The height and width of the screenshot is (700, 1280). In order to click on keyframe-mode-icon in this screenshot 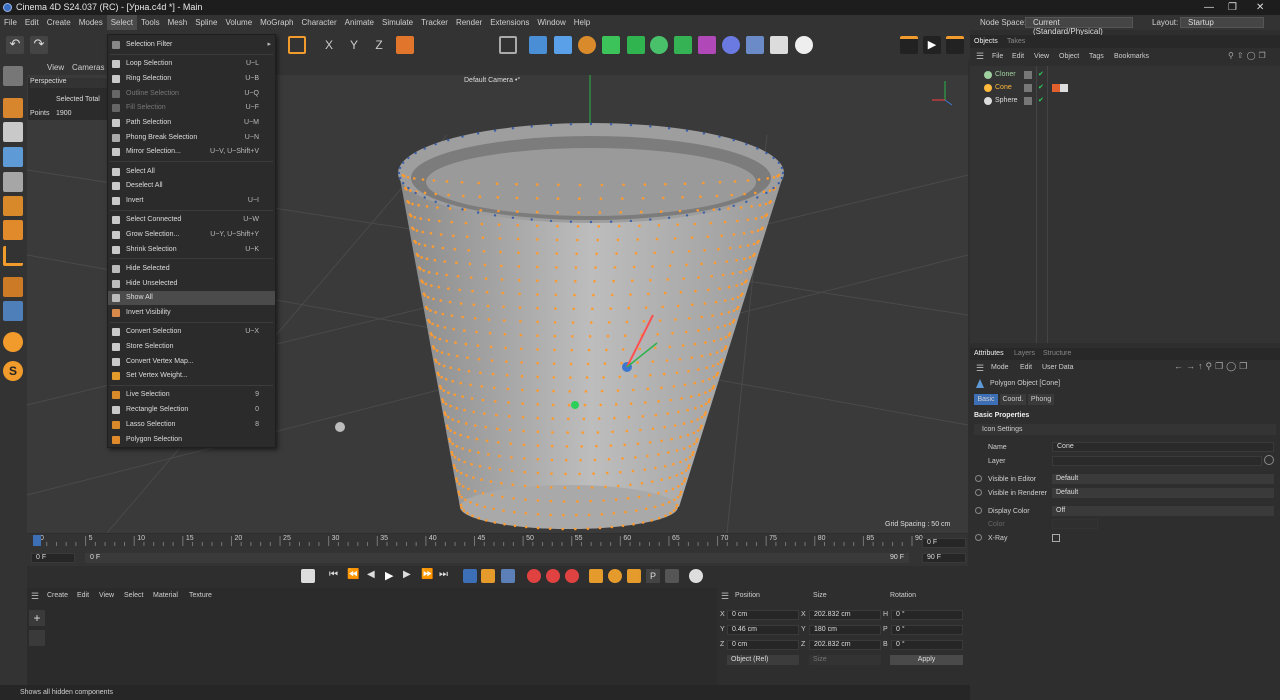, I will do `click(488, 576)`.